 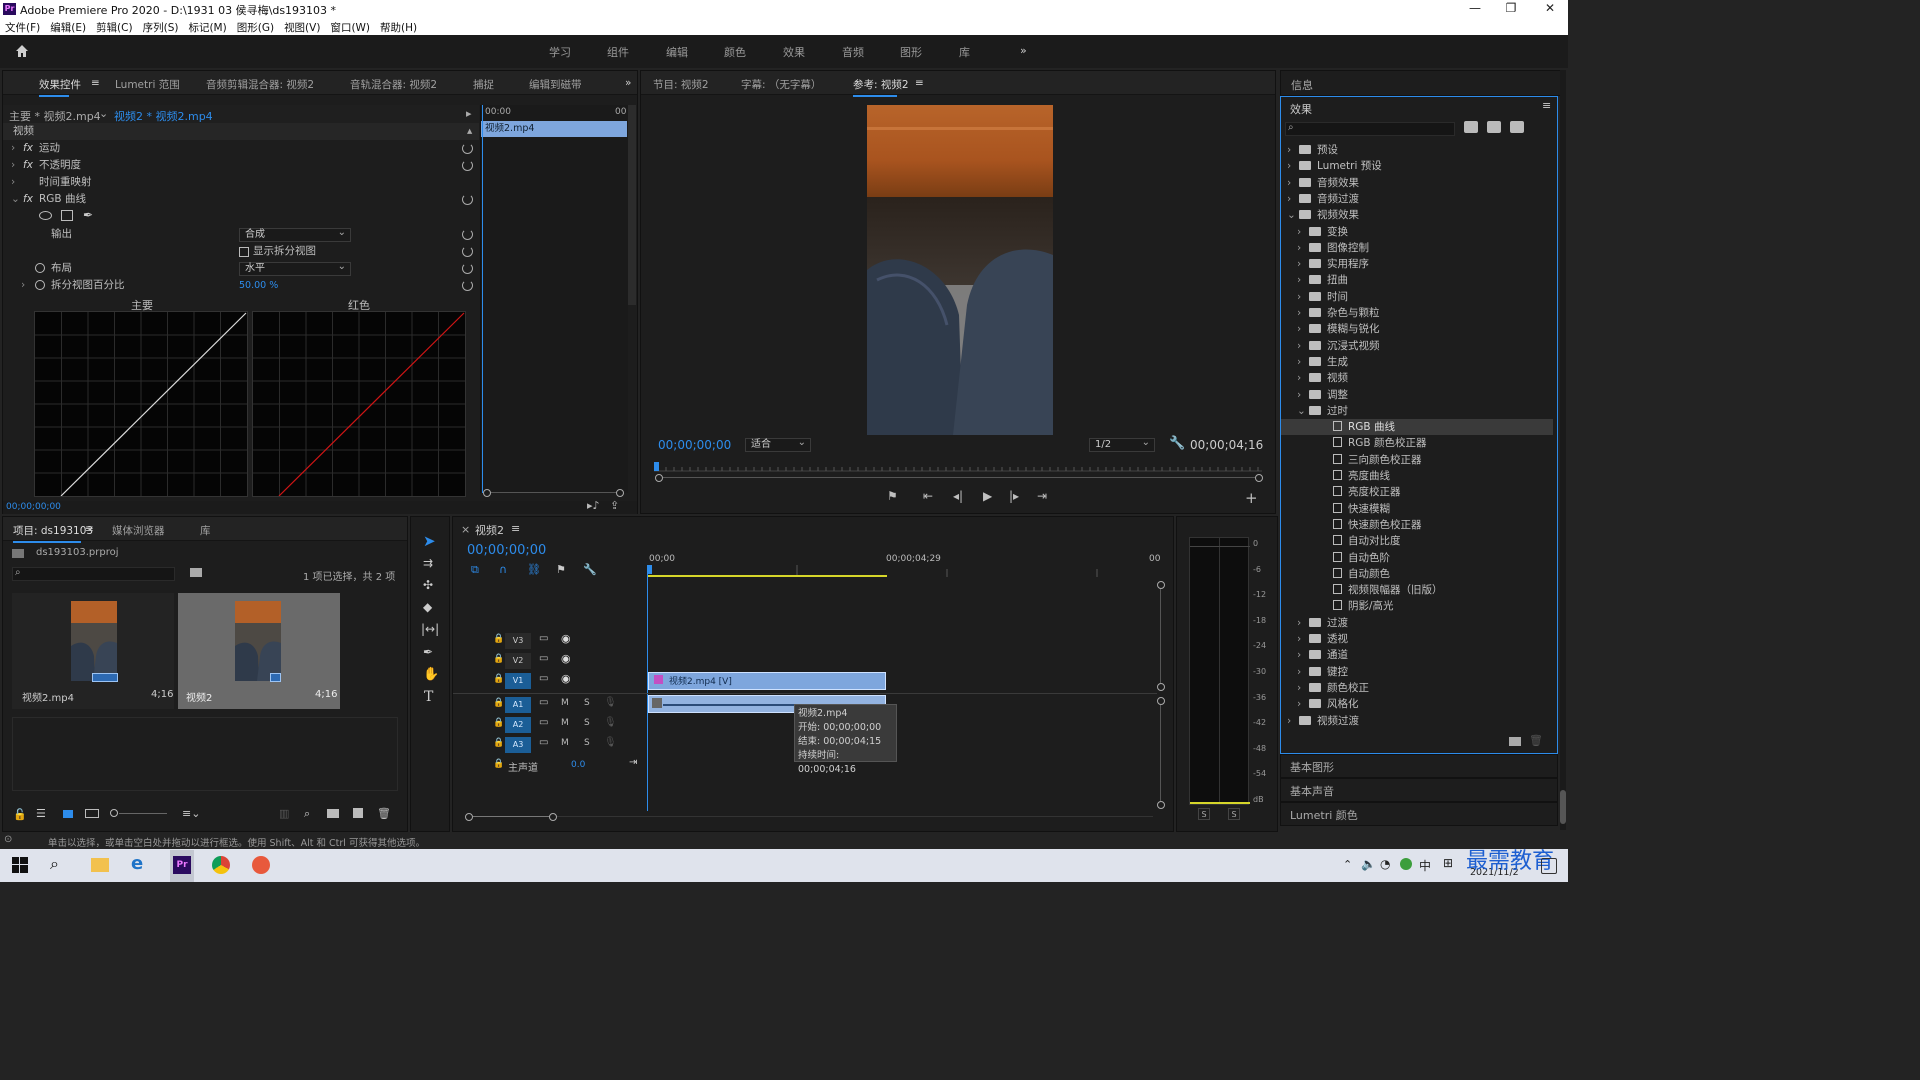 I want to click on lock-icon: 🔓, so click(x=20, y=814).